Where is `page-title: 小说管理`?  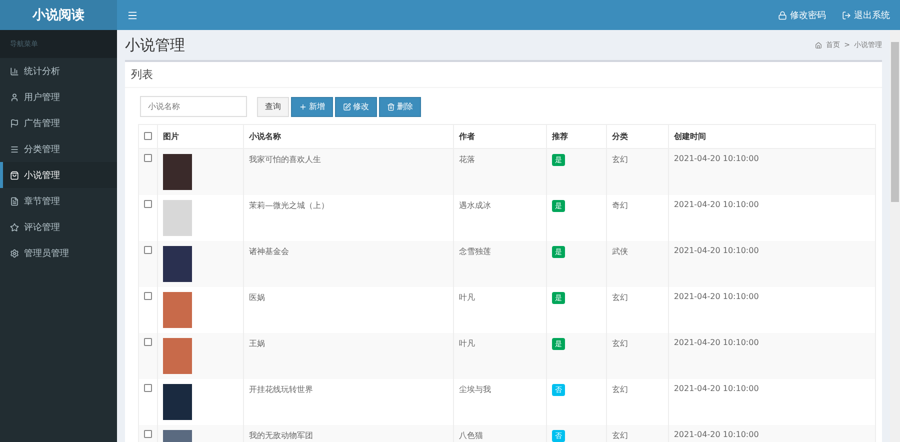
page-title: 小说管理 is located at coordinates (155, 45).